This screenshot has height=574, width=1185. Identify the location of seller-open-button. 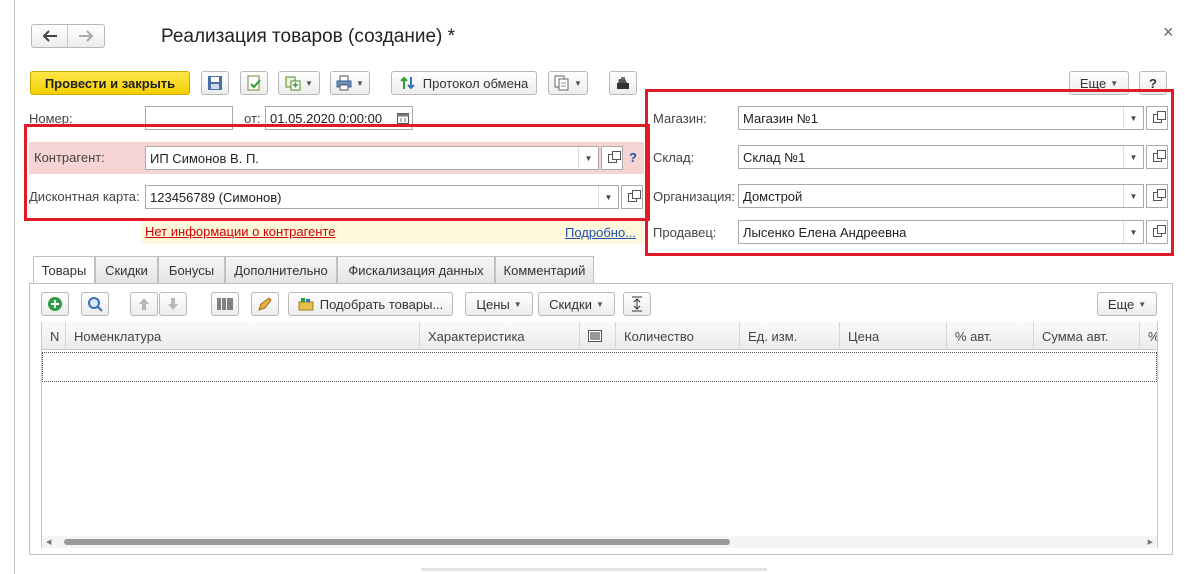
(1157, 232).